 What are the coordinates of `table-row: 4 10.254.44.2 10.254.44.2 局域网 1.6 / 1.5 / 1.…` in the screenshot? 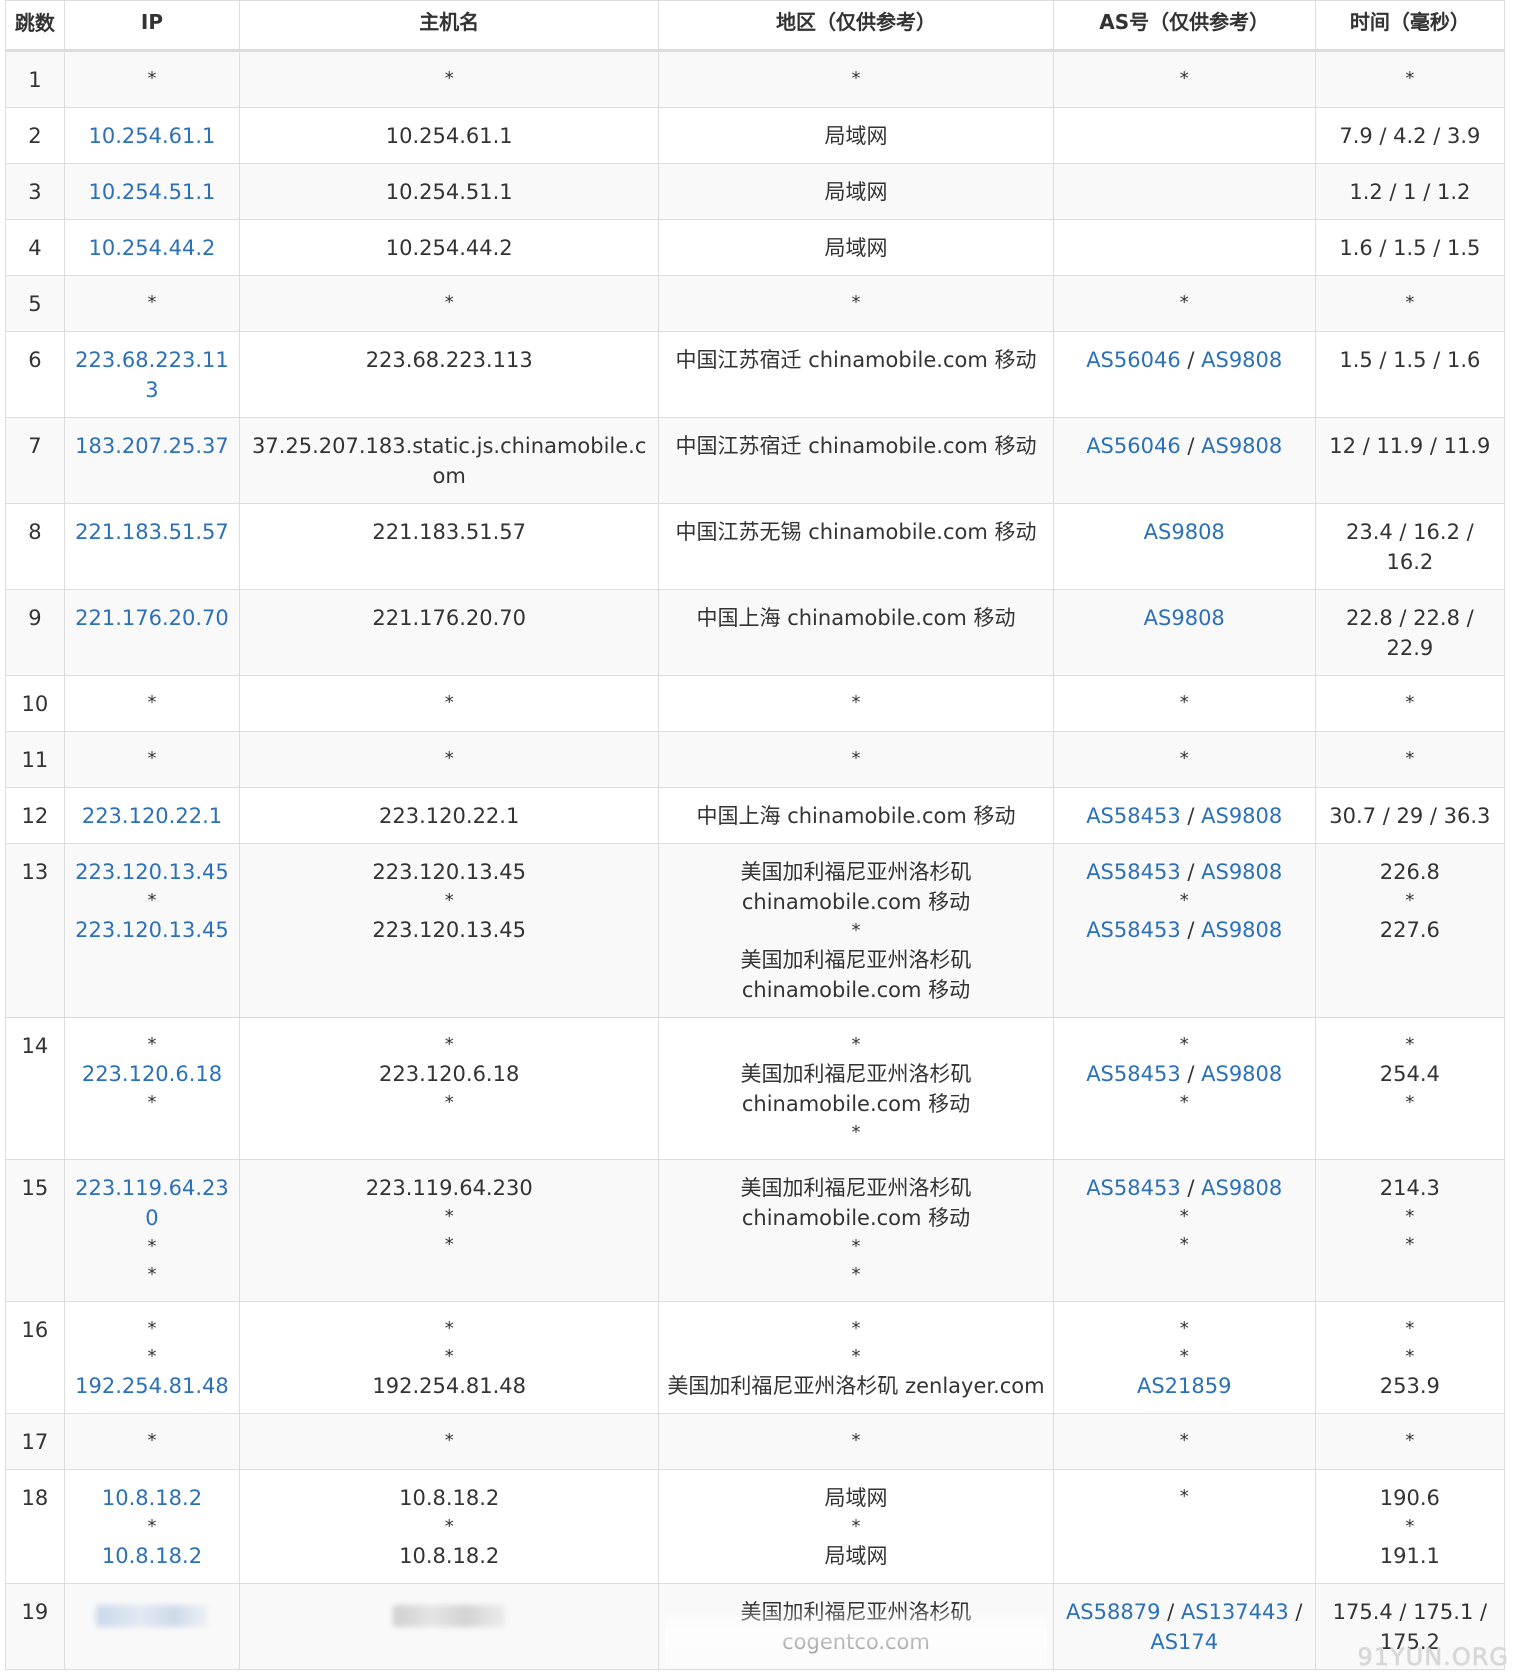 It's located at (755, 247).